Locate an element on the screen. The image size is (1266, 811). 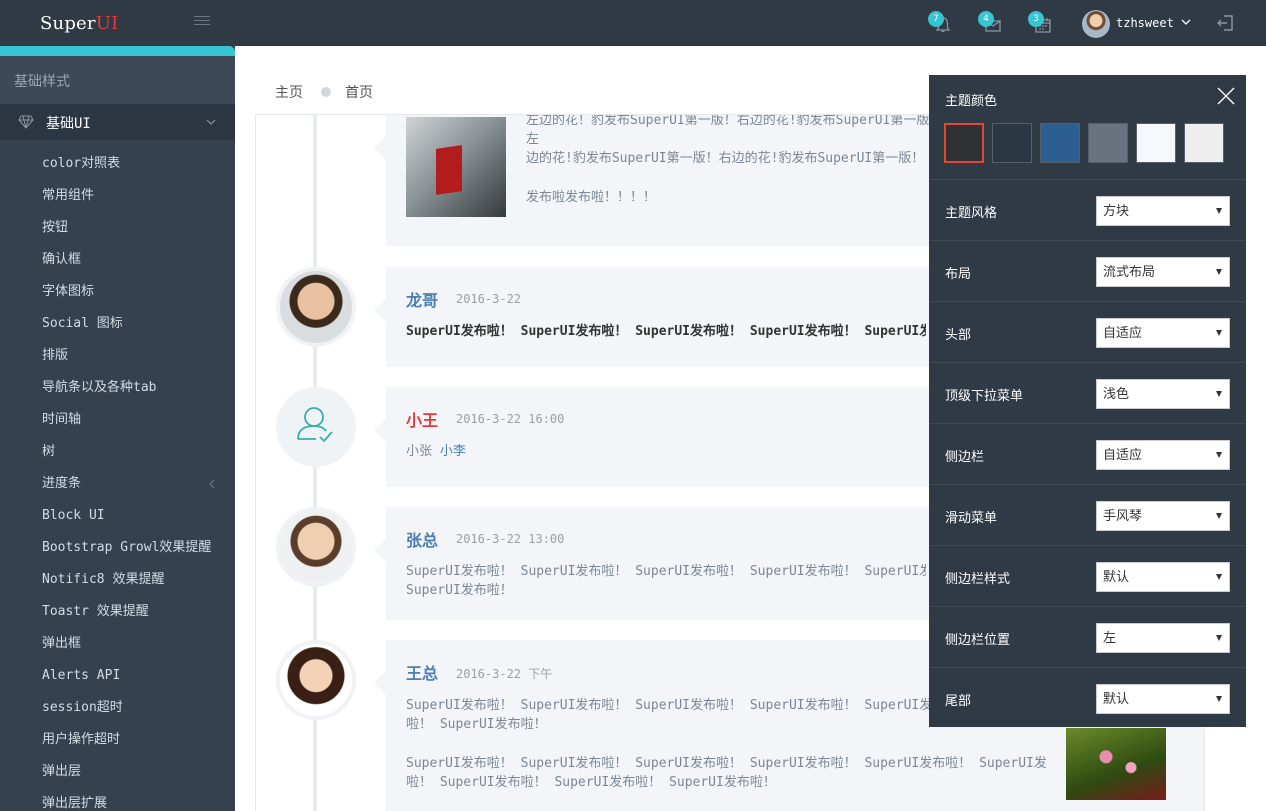
sidebar-item-session-timeout: session超时 is located at coordinates (117, 708).